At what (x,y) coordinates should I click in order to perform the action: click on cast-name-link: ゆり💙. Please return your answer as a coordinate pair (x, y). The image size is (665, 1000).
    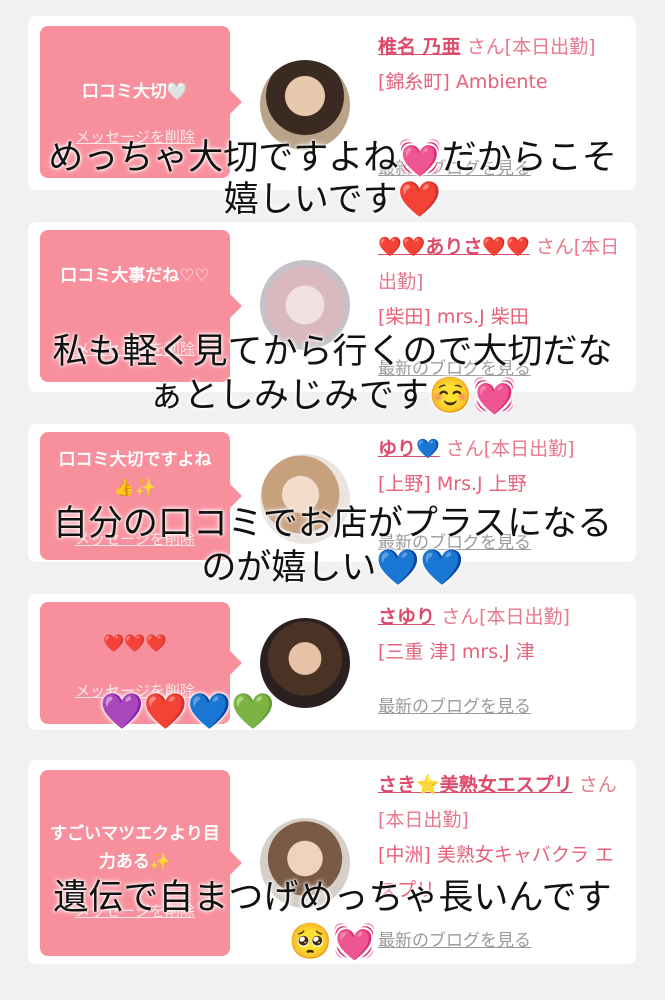
    Looking at the image, I should click on (409, 449).